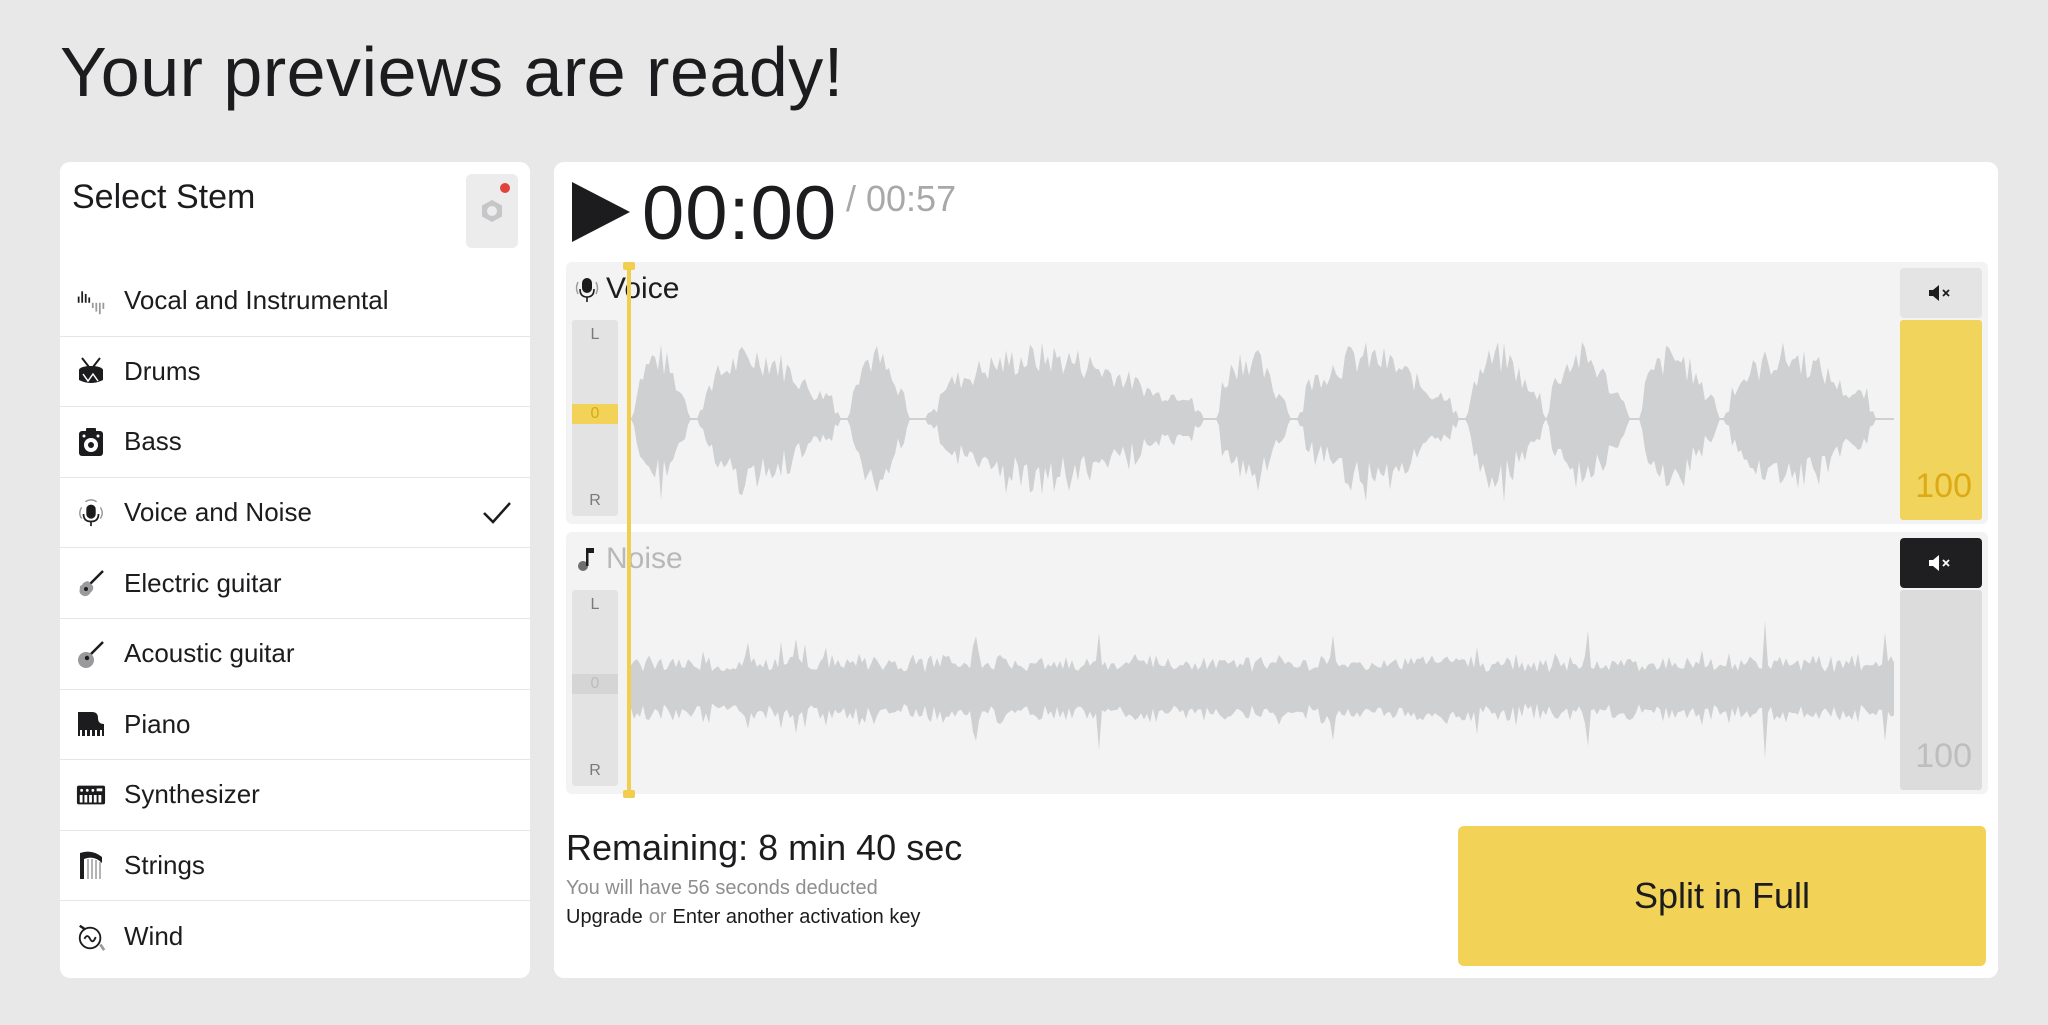 The width and height of the screenshot is (2048, 1025). What do you see at coordinates (91, 513) in the screenshot?
I see `microphone-noise-icon` at bounding box center [91, 513].